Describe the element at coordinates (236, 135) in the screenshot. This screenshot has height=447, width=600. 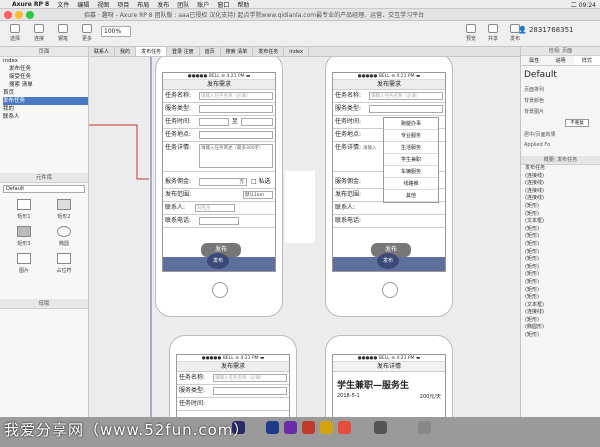
I see `task-location-input` at that location.